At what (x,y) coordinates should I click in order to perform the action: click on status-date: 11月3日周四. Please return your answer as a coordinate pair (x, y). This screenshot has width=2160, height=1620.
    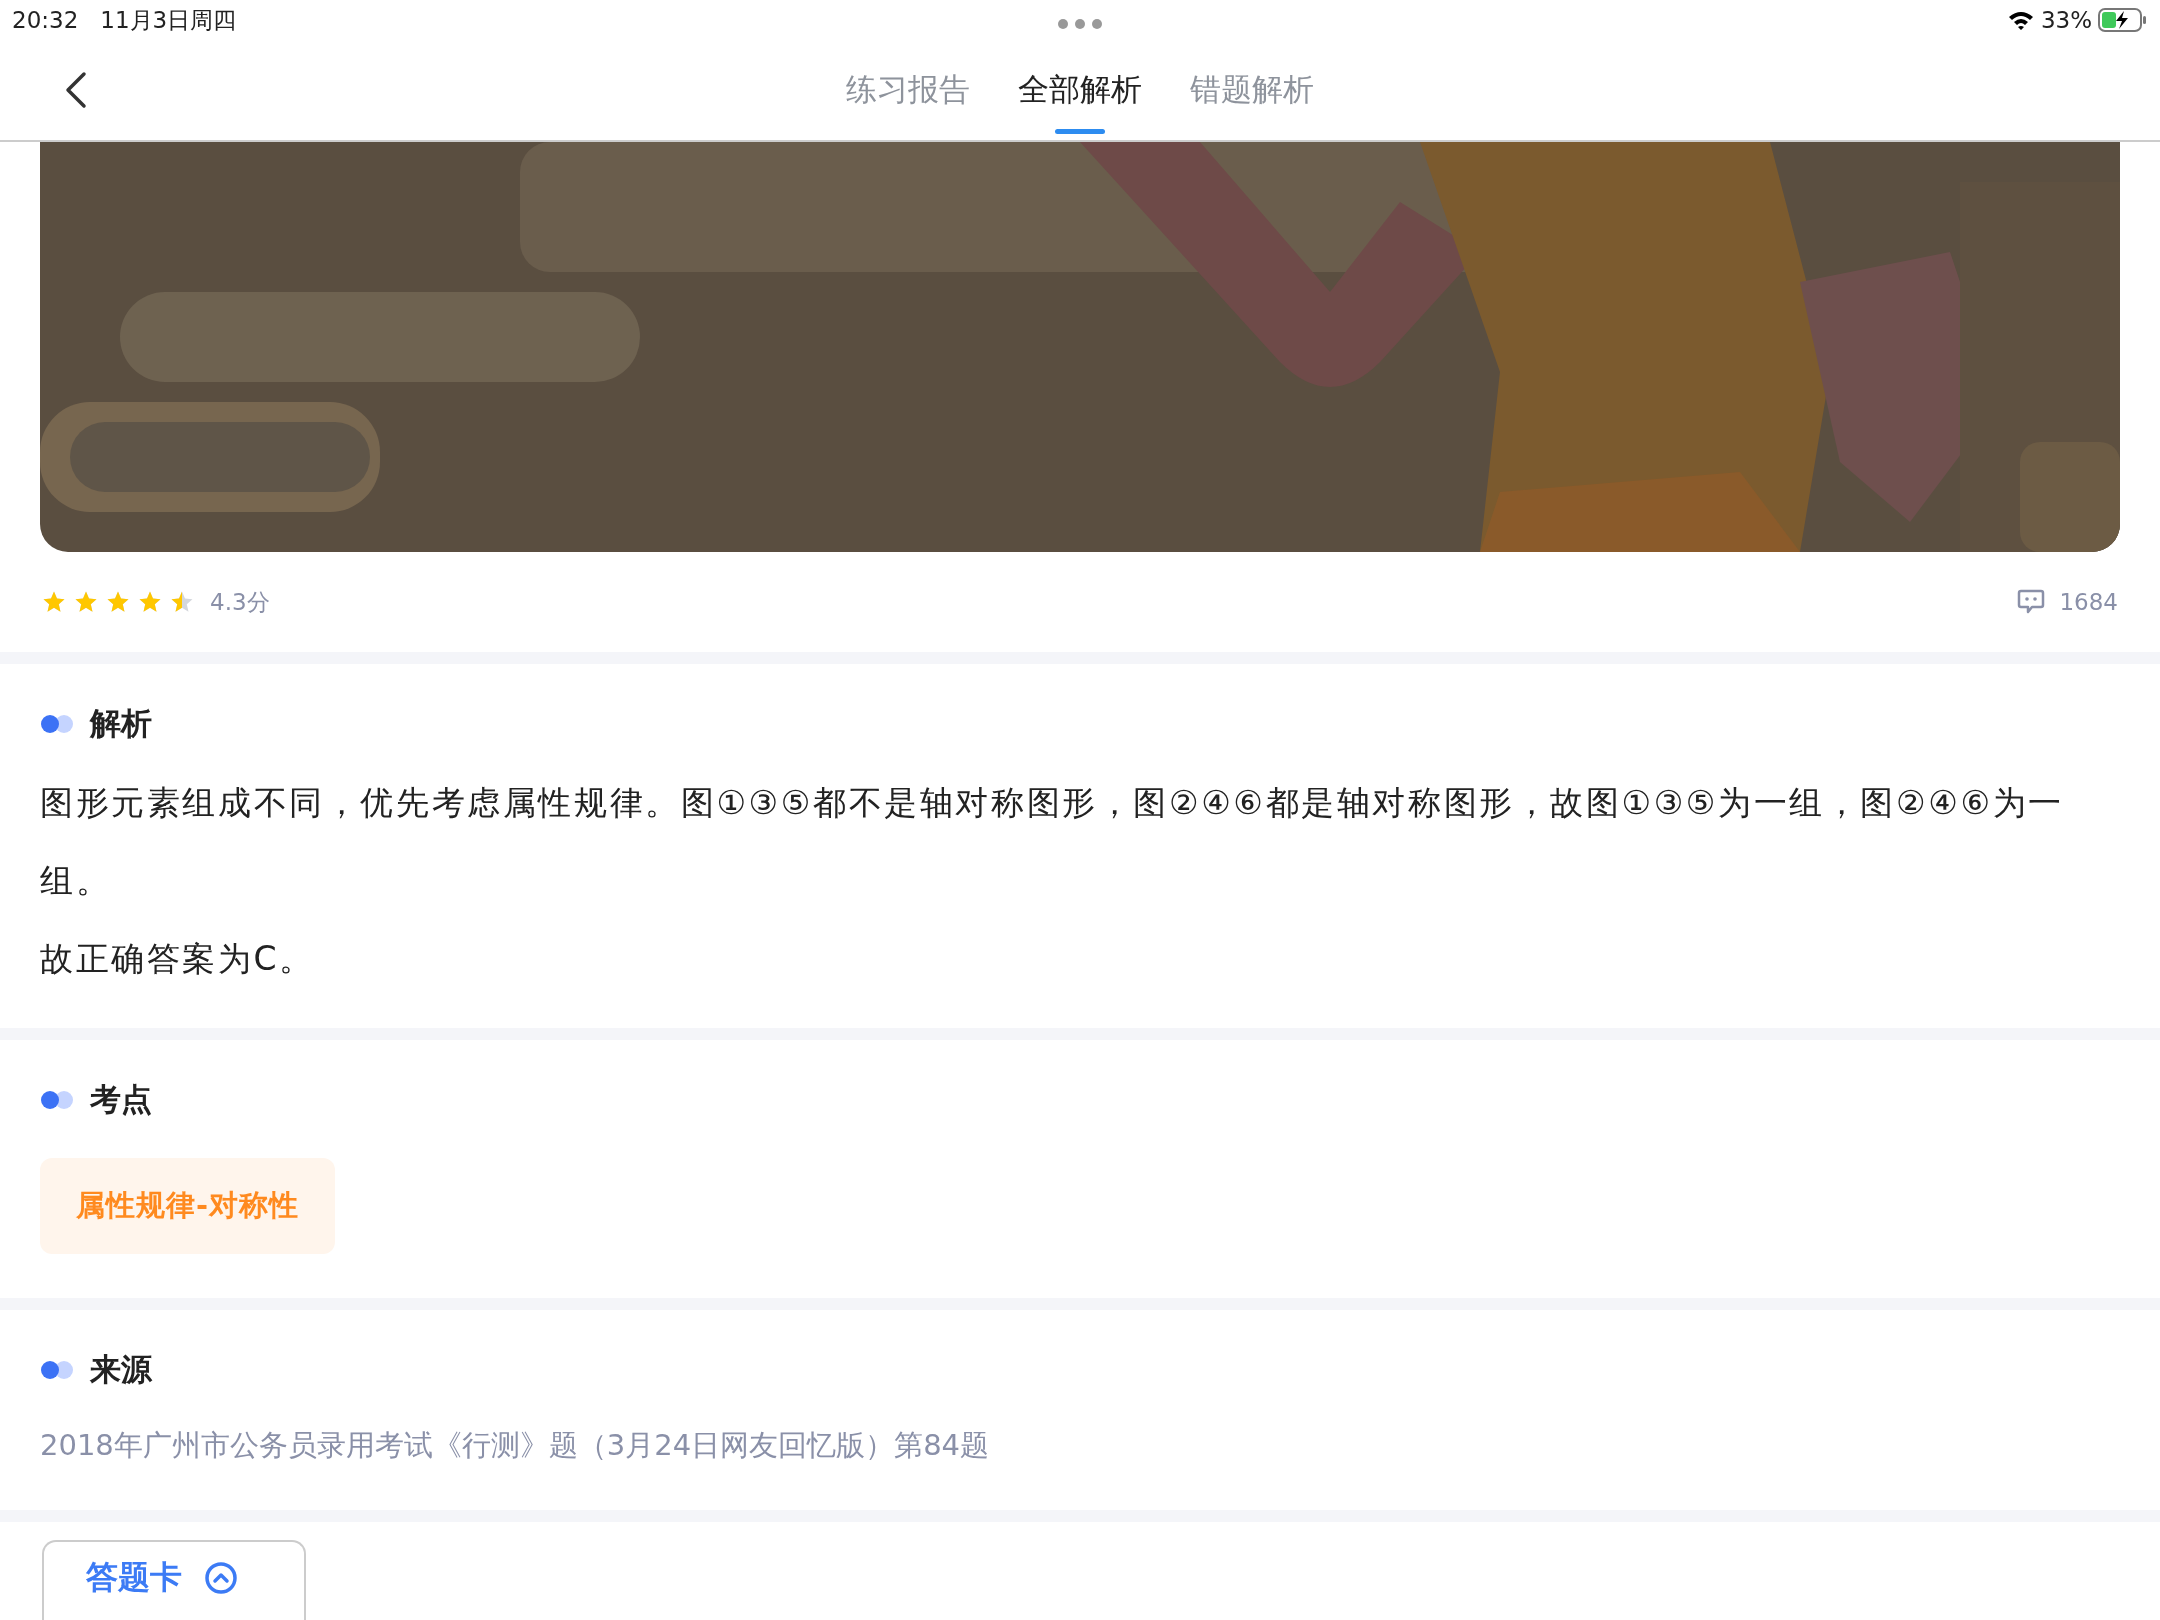
    Looking at the image, I should click on (168, 20).